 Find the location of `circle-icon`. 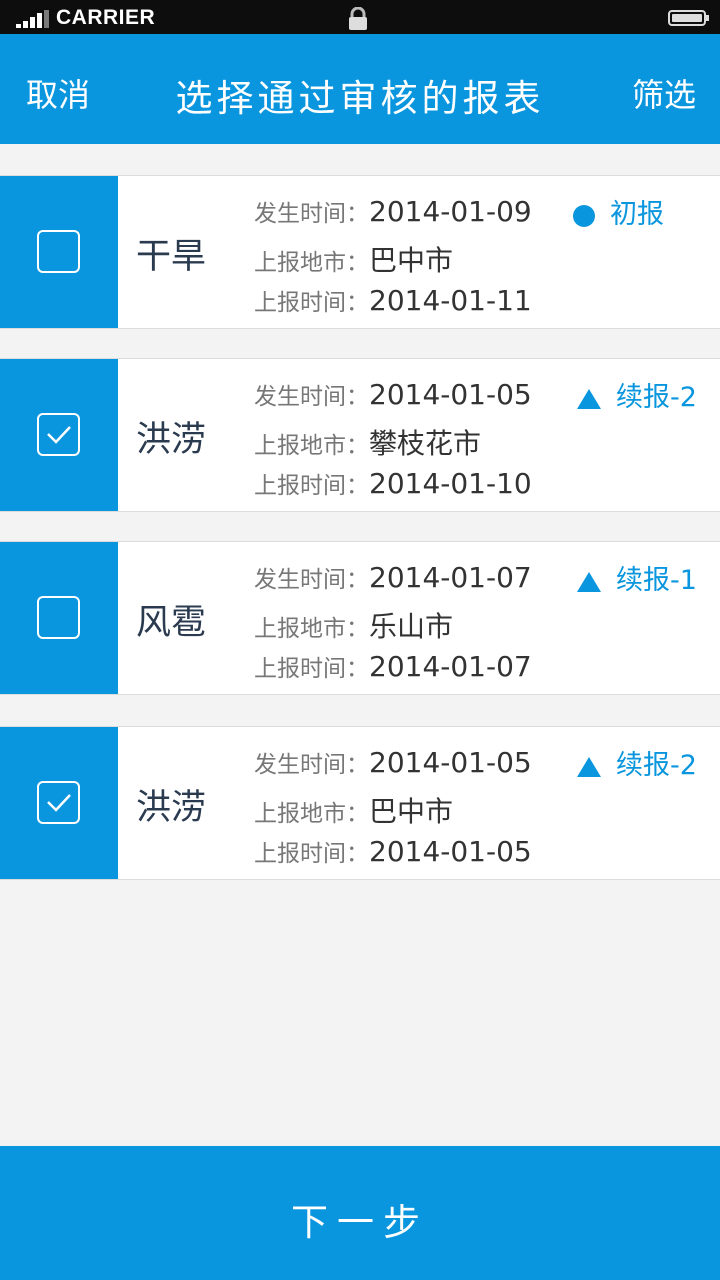

circle-icon is located at coordinates (584, 215).